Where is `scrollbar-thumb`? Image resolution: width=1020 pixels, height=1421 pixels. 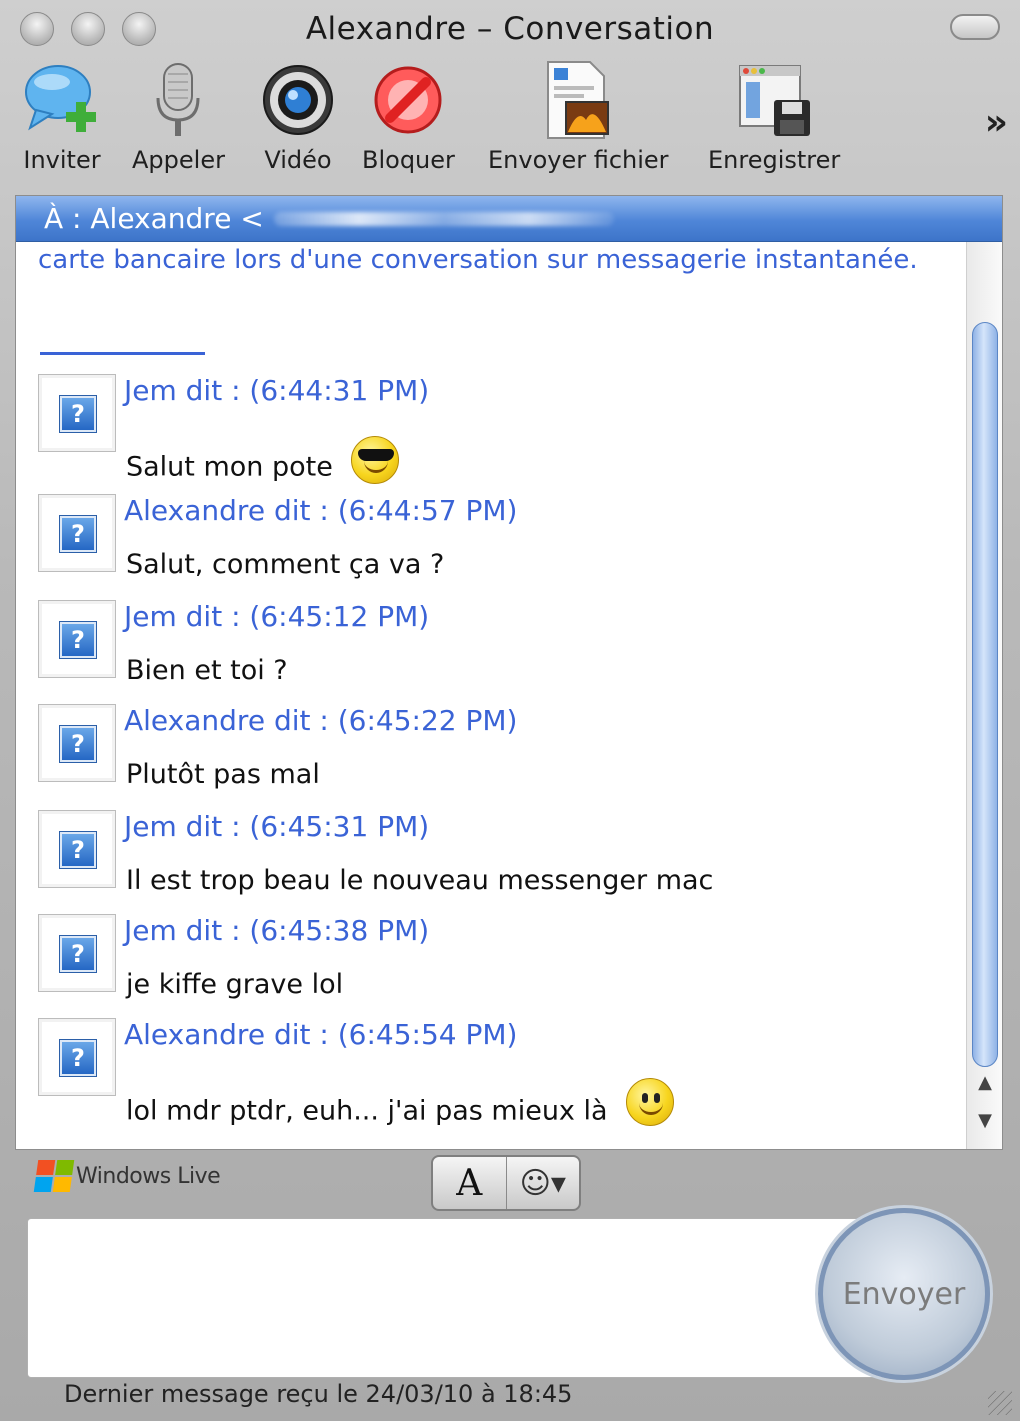 scrollbar-thumb is located at coordinates (985, 694).